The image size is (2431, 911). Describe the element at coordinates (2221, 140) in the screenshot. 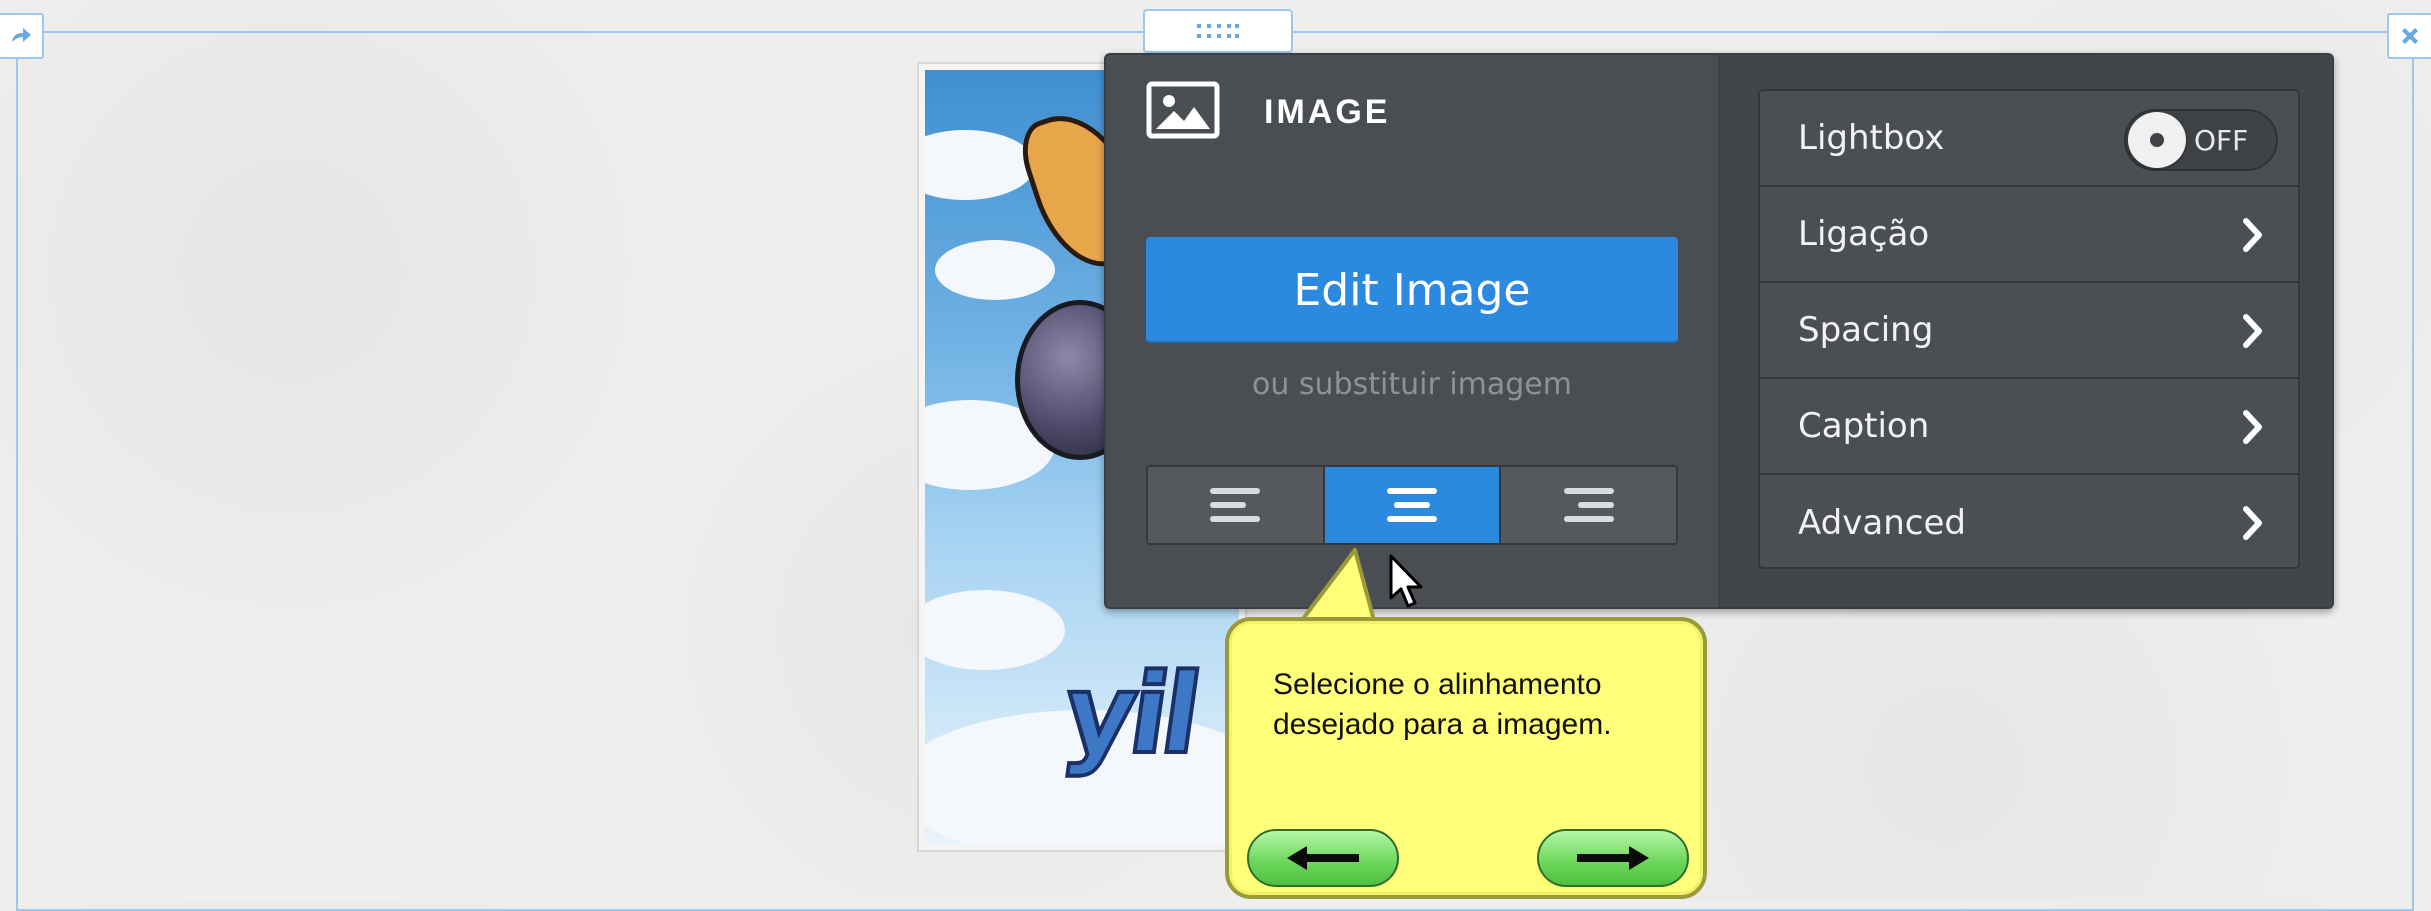

I see `toggle-state: OFF` at that location.